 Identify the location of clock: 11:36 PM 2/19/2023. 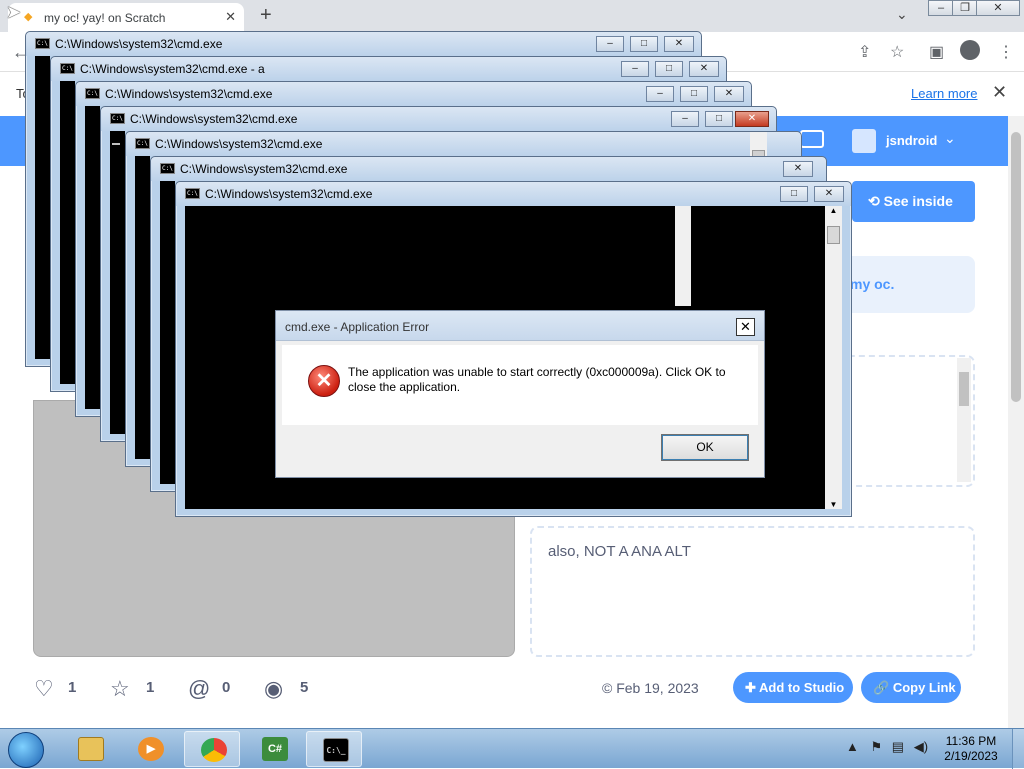
(971, 749).